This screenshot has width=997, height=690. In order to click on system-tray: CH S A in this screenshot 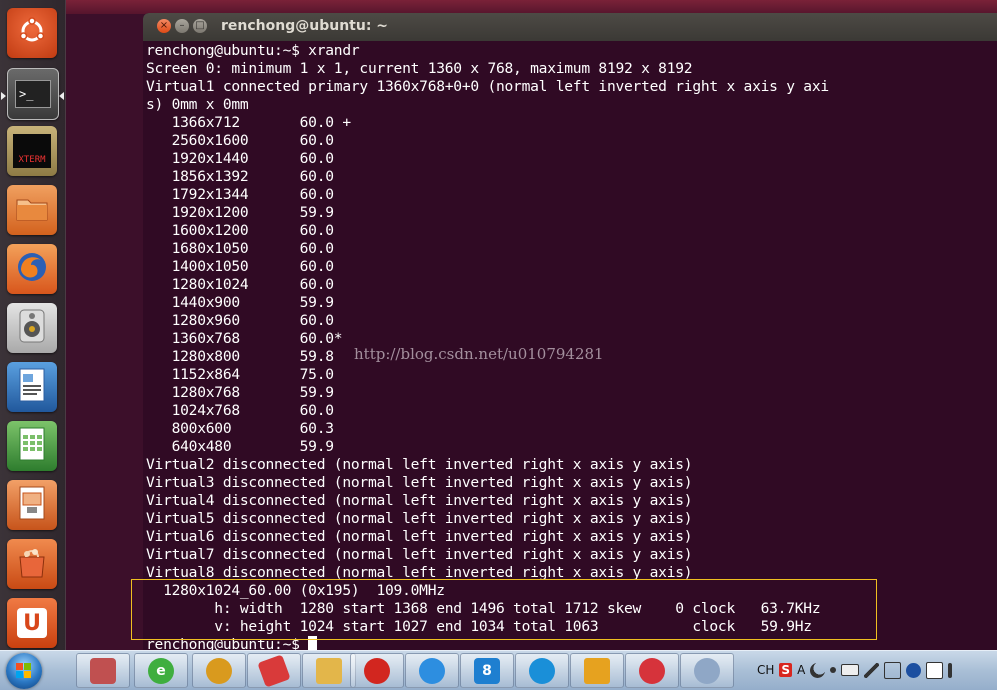, I will do `click(855, 670)`.